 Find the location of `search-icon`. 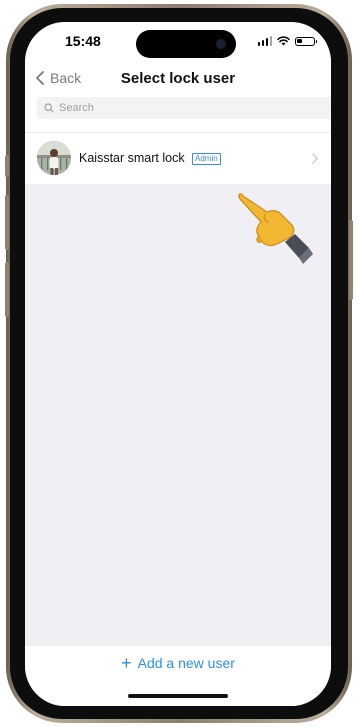

search-icon is located at coordinates (49, 108).